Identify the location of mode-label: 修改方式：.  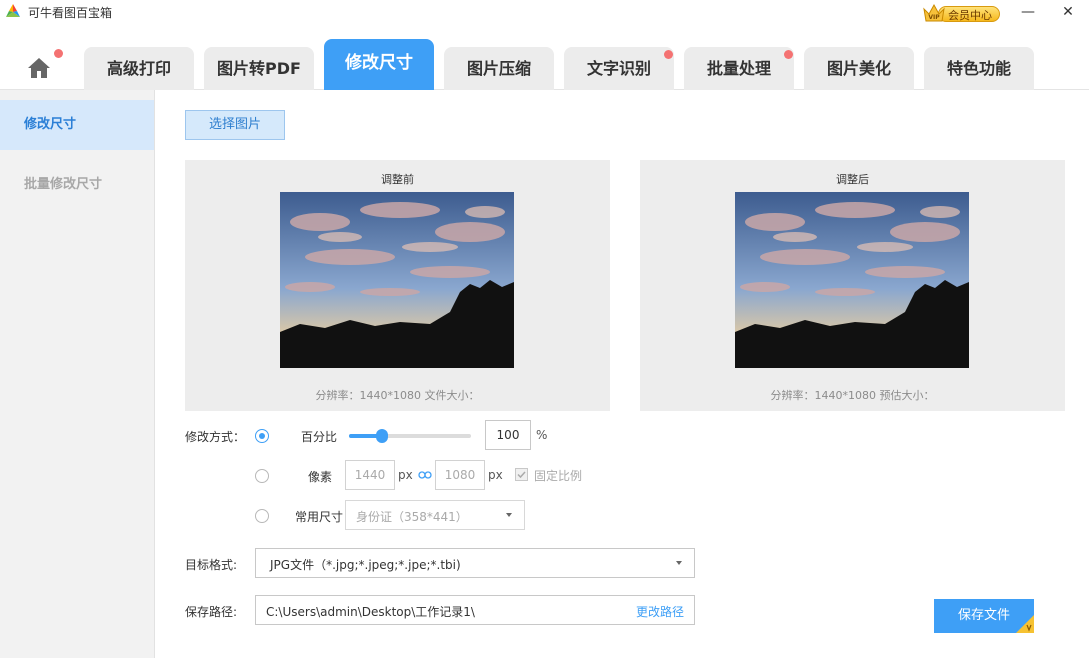
(215, 437).